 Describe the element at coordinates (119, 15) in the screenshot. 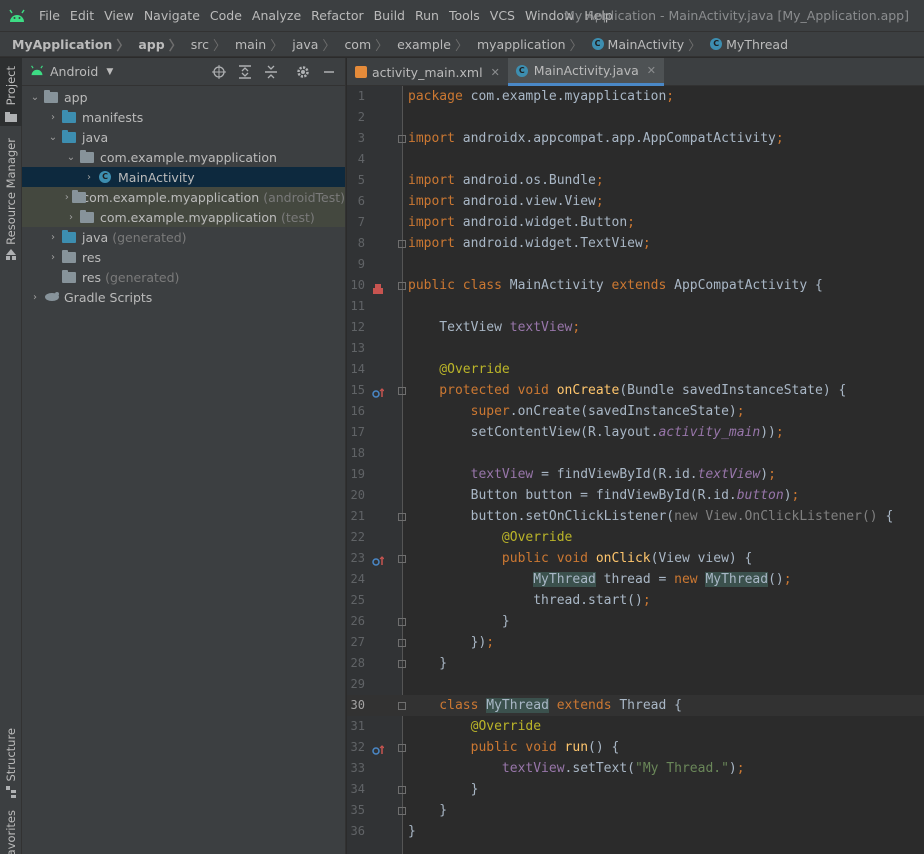

I see `menu-view: View` at that location.